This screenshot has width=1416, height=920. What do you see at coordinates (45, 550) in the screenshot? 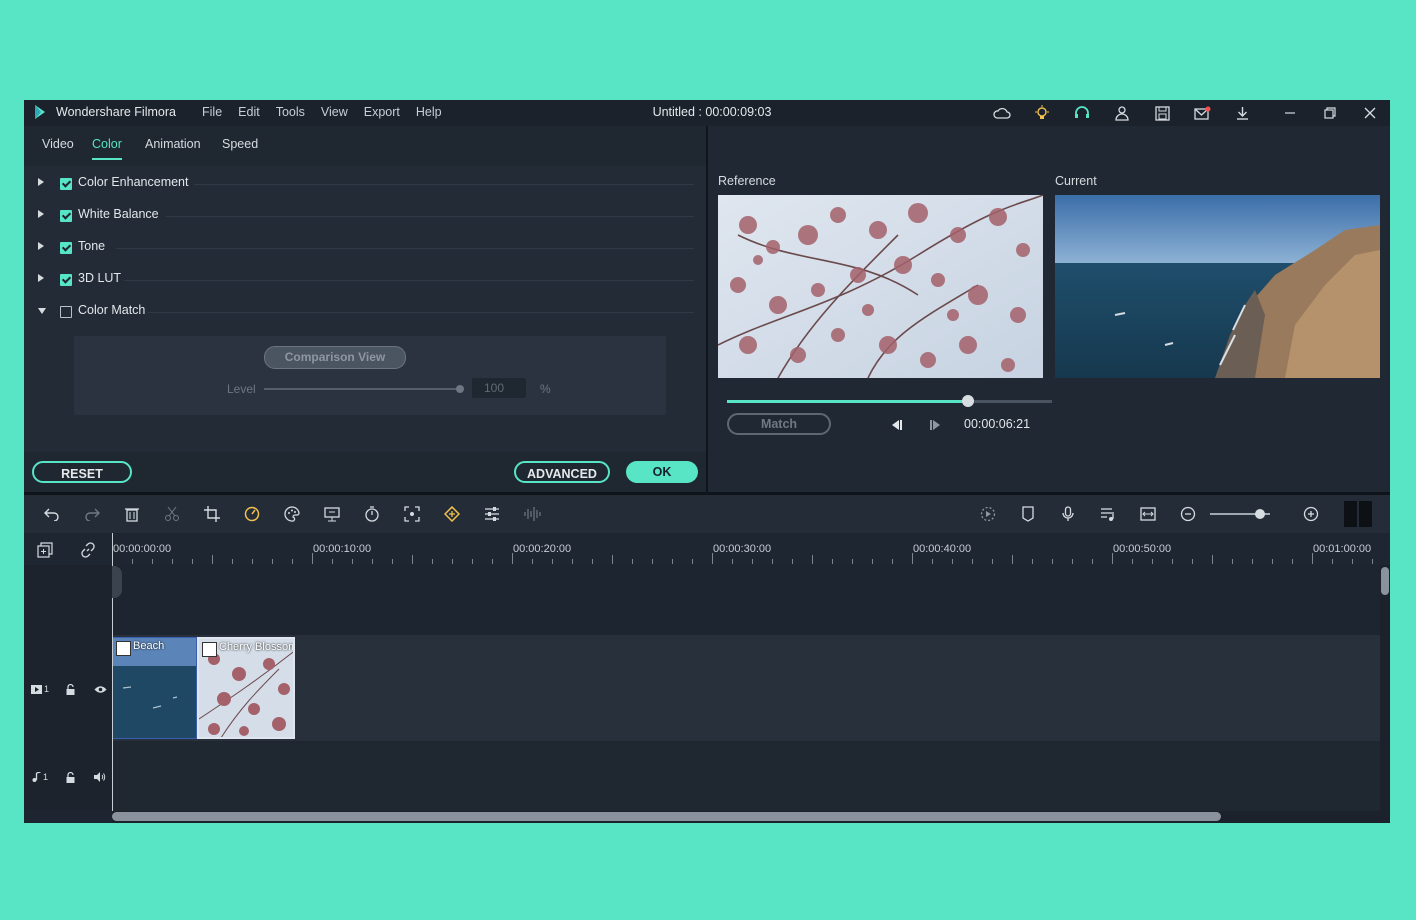
I see `add-track-icon` at bounding box center [45, 550].